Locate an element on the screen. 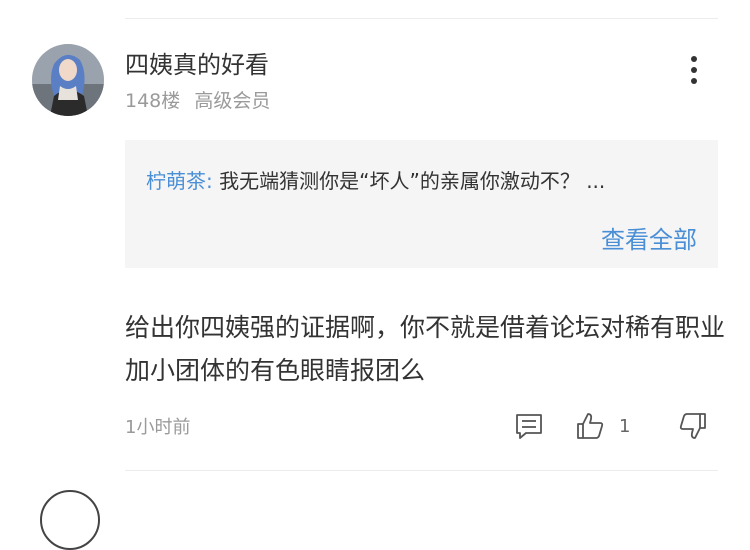 This screenshot has height=550, width=750. reply-button is located at coordinates (529, 426).